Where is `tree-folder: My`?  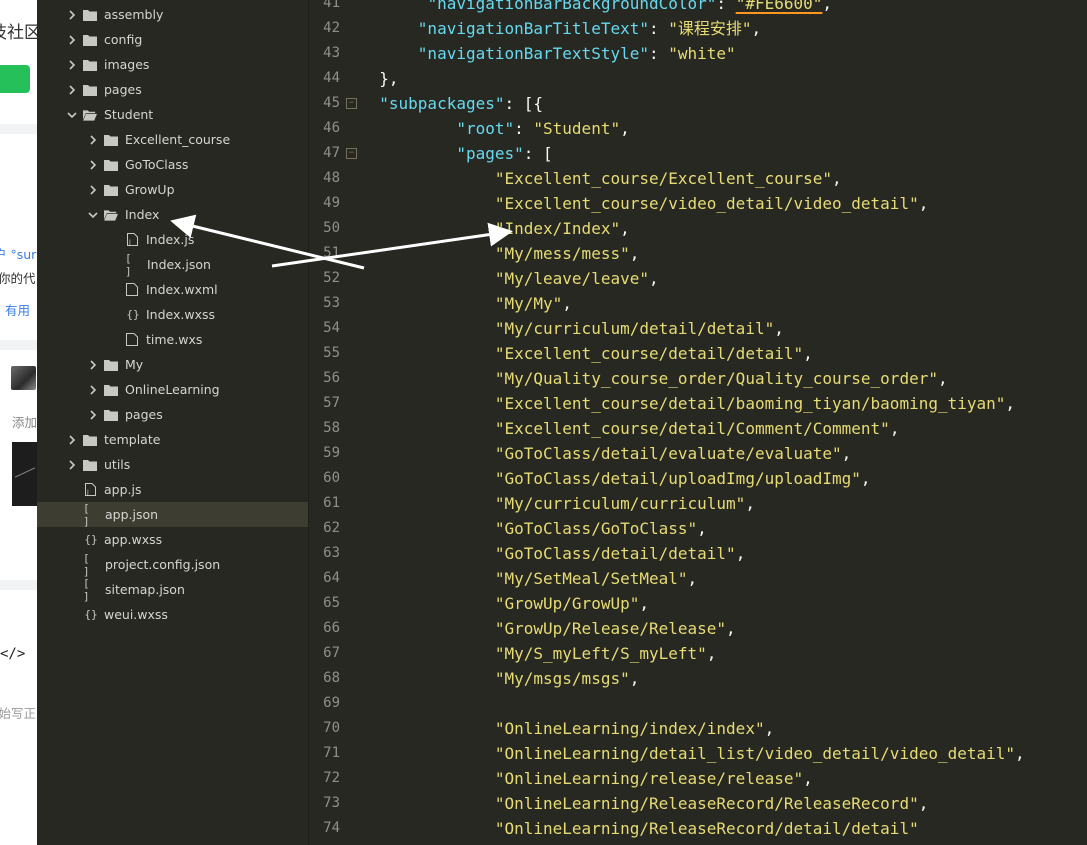 tree-folder: My is located at coordinates (172, 364).